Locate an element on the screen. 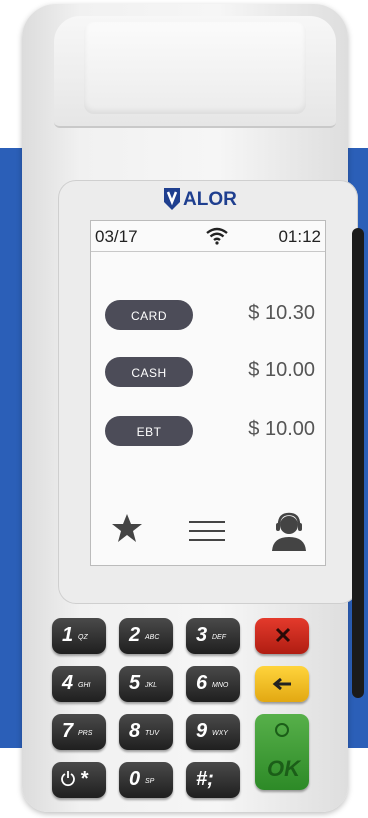 This screenshot has width=368, height=818. logo-text: ALOR is located at coordinates (210, 199).